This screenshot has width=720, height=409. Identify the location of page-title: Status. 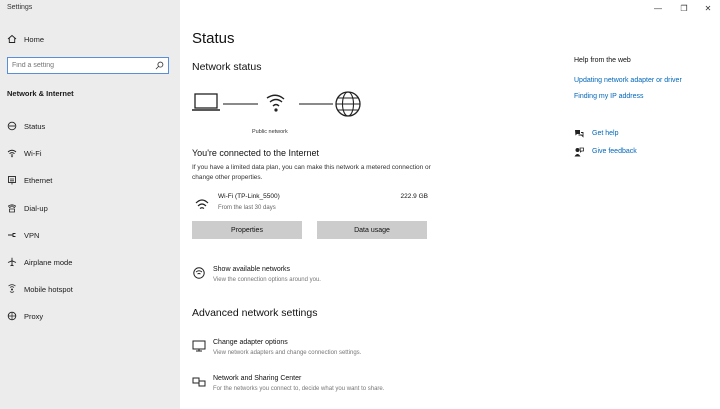
(213, 38).